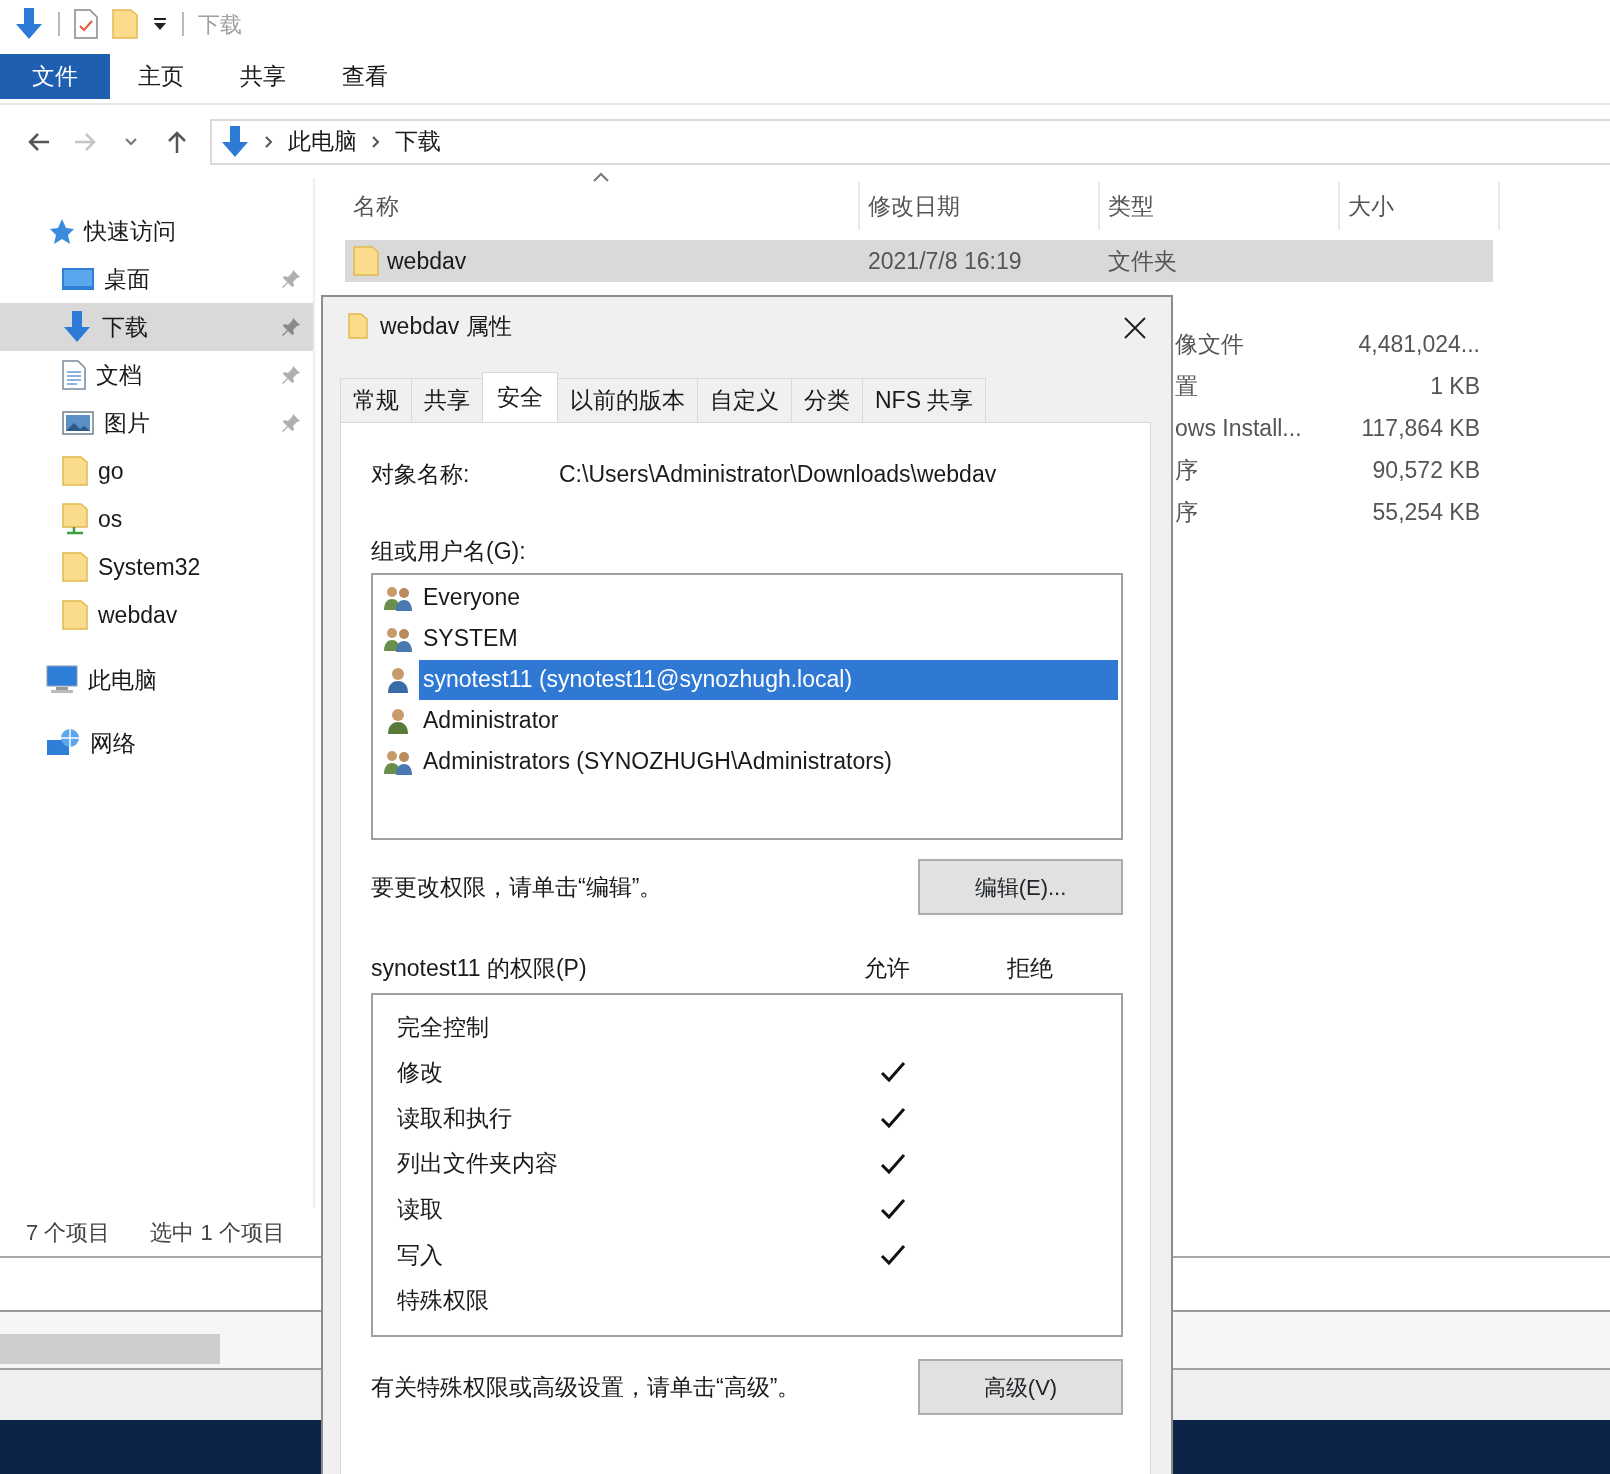 The width and height of the screenshot is (1610, 1474). I want to click on properties-icon, so click(86, 24).